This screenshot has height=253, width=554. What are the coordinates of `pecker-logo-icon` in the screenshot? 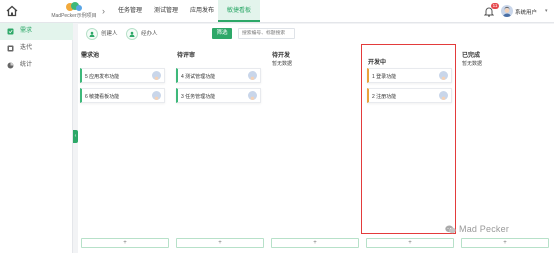 It's located at (74, 6).